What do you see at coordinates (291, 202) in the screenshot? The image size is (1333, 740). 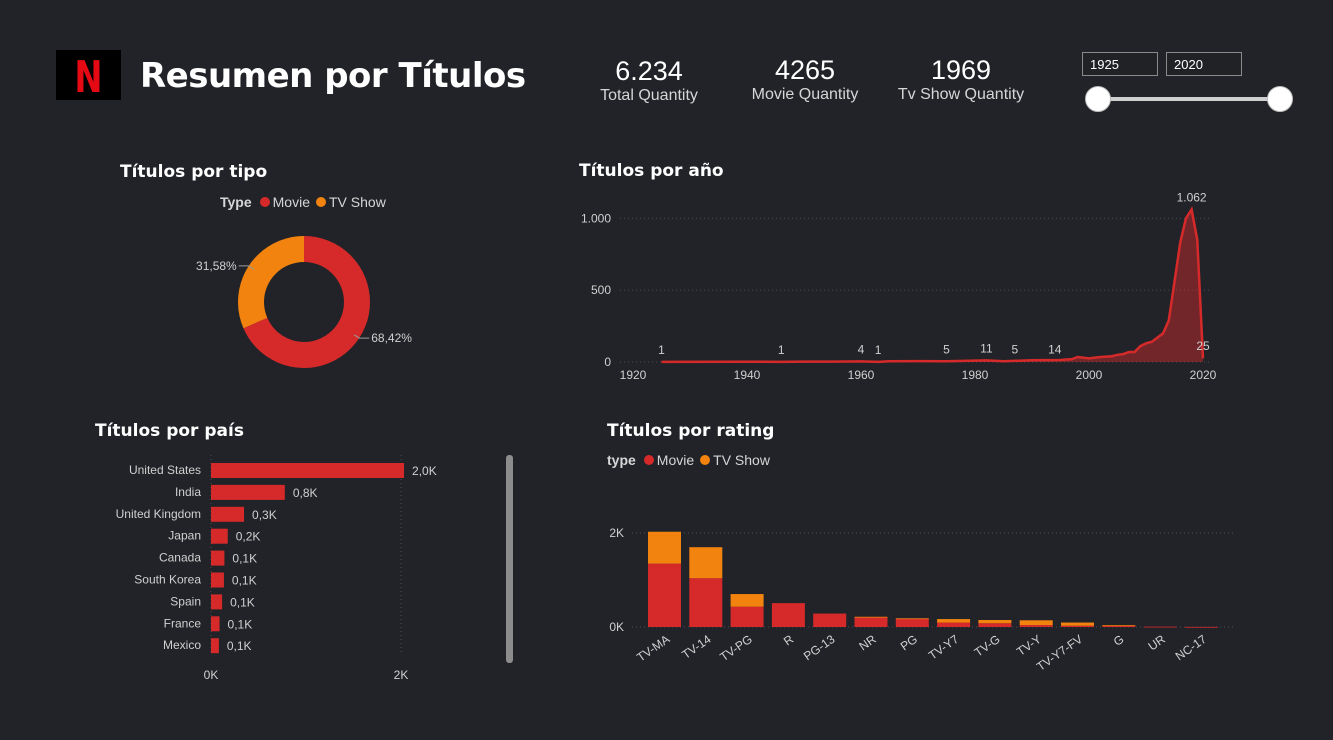 I see `legend-movie-label: Movie` at bounding box center [291, 202].